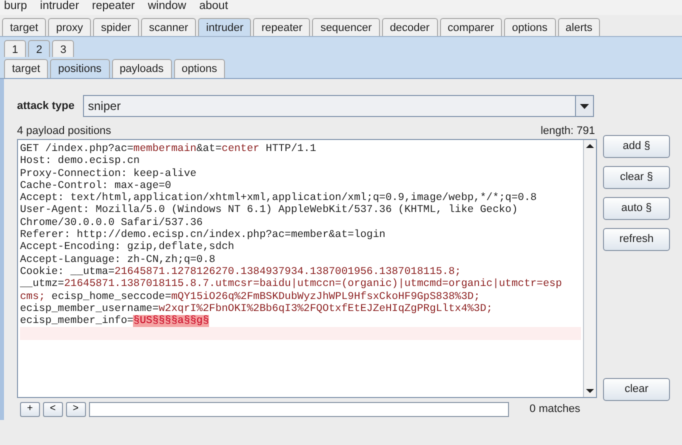 This screenshot has height=445, width=682. Describe the element at coordinates (116, 27) in the screenshot. I see `tab: spider` at that location.